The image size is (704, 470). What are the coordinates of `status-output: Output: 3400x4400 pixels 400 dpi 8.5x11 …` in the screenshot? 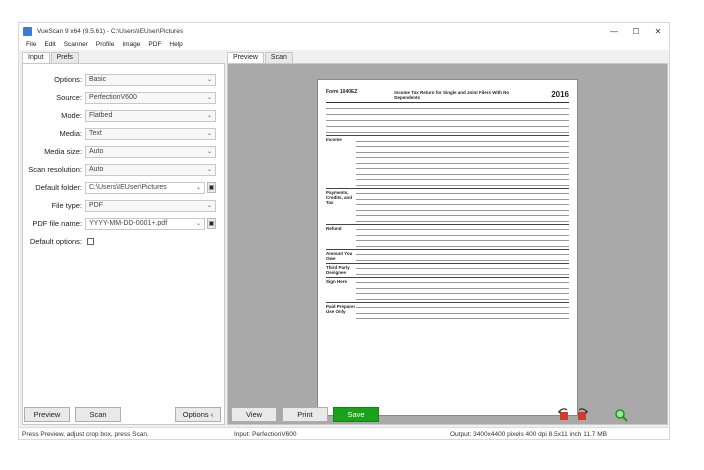 It's located at (528, 434).